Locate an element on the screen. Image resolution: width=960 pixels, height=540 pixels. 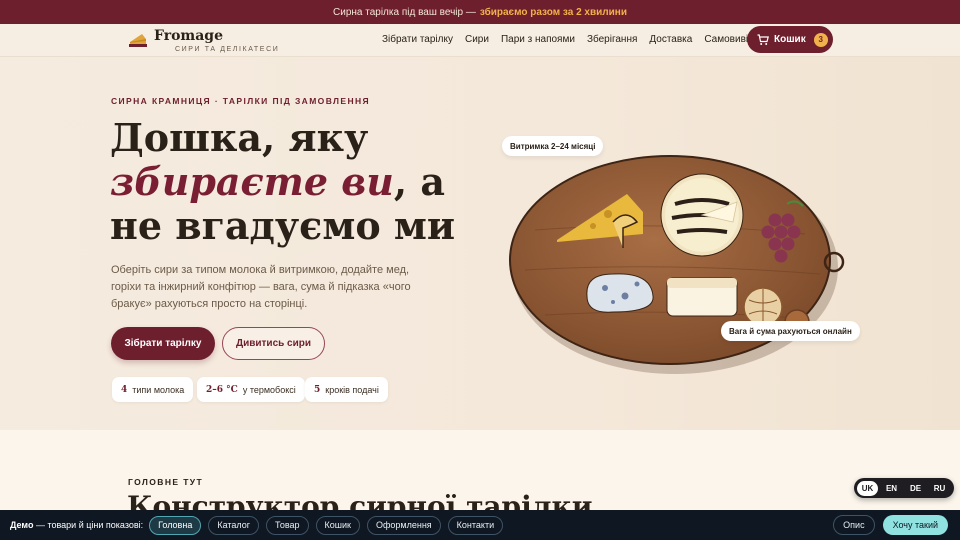
stat-temperature: 2–6 °C у термобоксі is located at coordinates (251, 389).